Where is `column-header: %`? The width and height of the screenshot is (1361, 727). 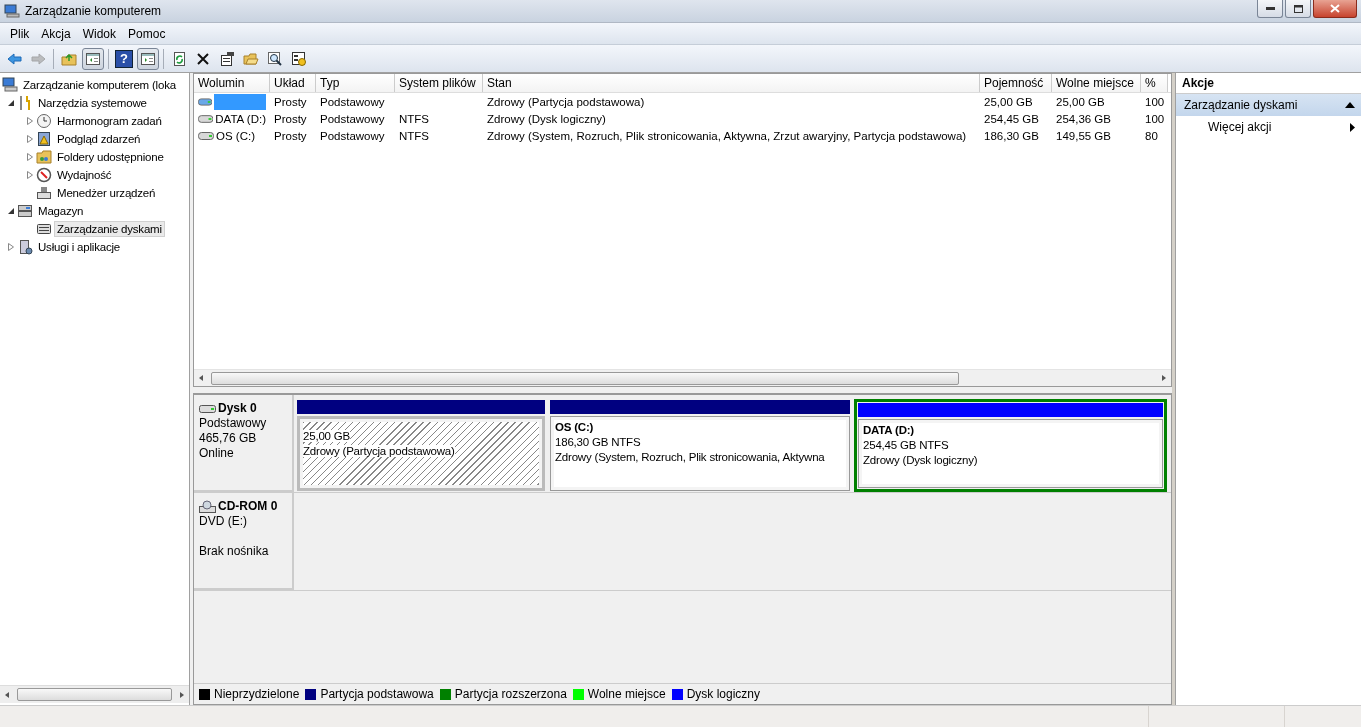 column-header: % is located at coordinates (1154, 83).